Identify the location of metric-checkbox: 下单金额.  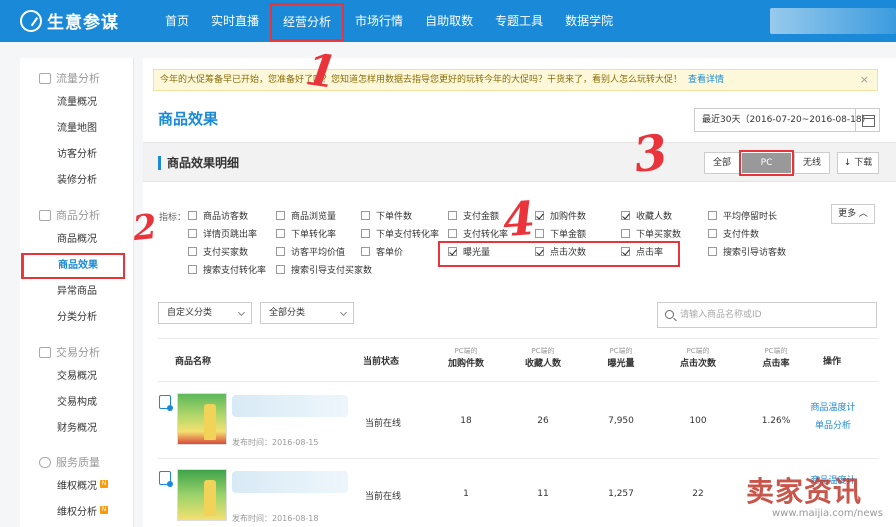
(560, 233).